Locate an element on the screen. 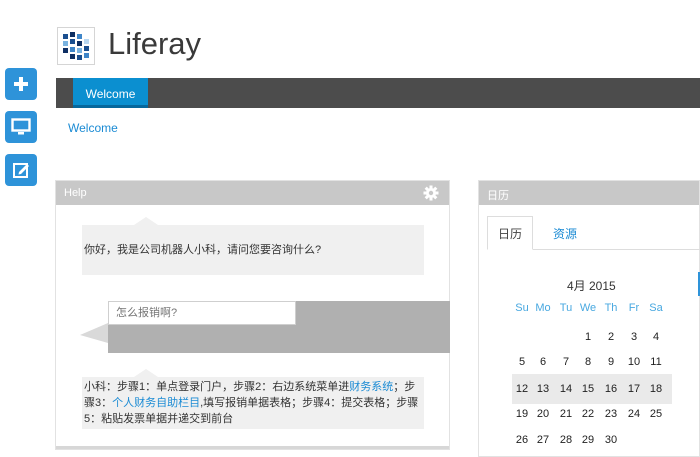 This screenshot has height=457, width=700. calendar-day: 23 is located at coordinates (611, 414).